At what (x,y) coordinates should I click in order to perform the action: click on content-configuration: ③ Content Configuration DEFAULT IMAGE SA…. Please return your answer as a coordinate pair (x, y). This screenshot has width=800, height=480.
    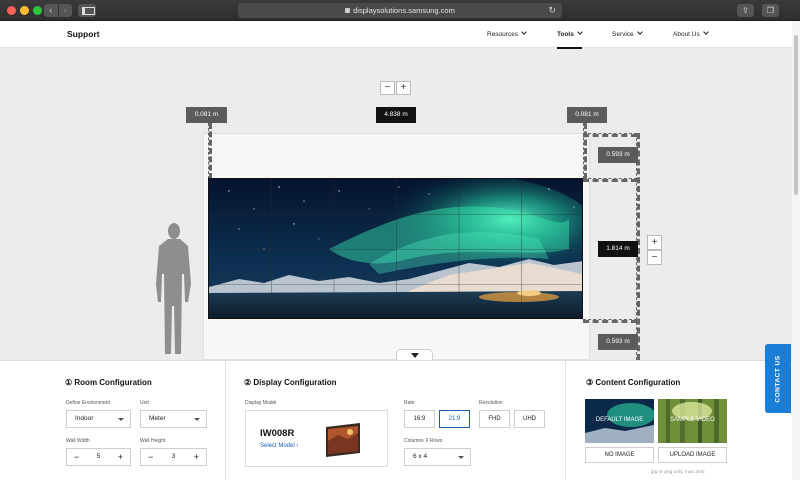
    Looking at the image, I should click on (679, 420).